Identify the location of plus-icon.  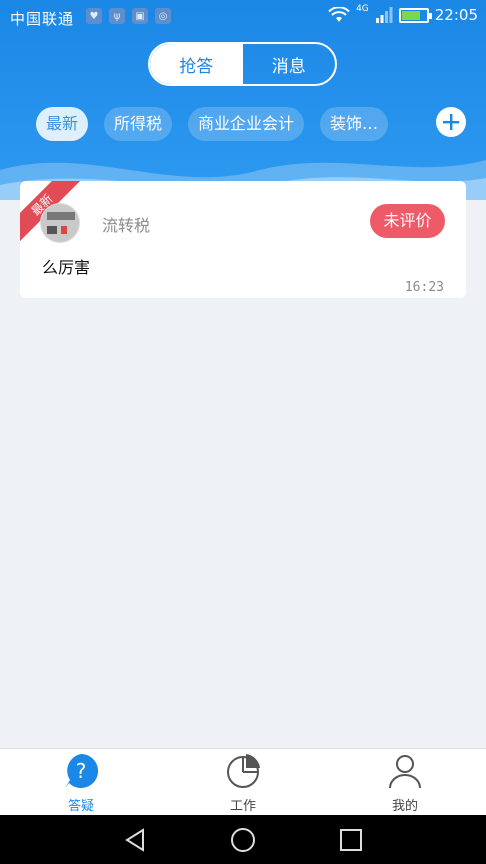
(451, 122).